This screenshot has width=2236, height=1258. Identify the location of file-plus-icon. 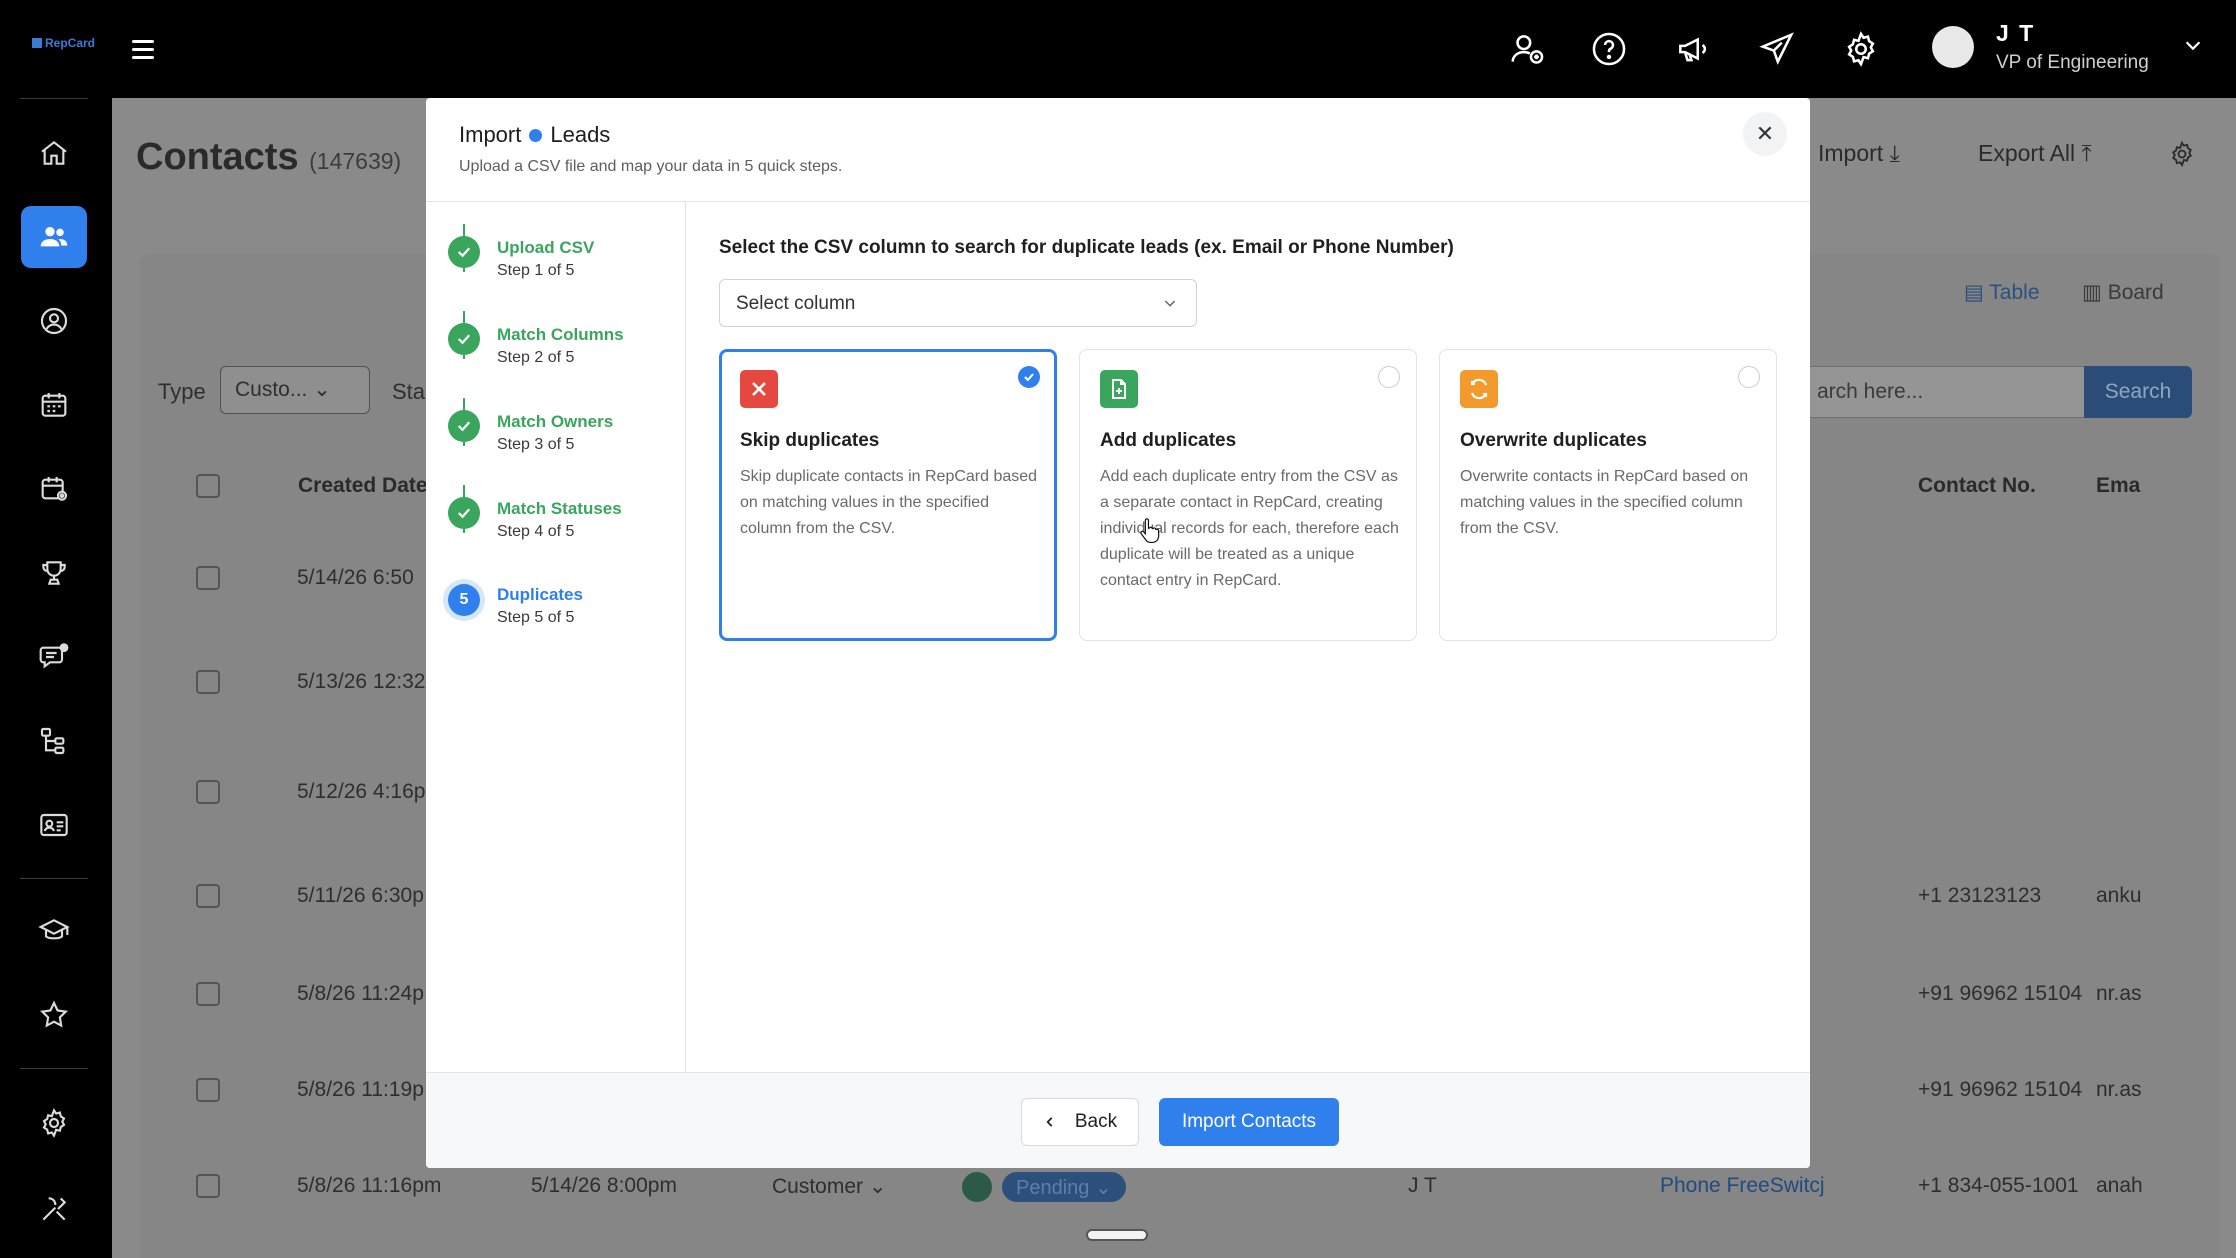
(1119, 389).